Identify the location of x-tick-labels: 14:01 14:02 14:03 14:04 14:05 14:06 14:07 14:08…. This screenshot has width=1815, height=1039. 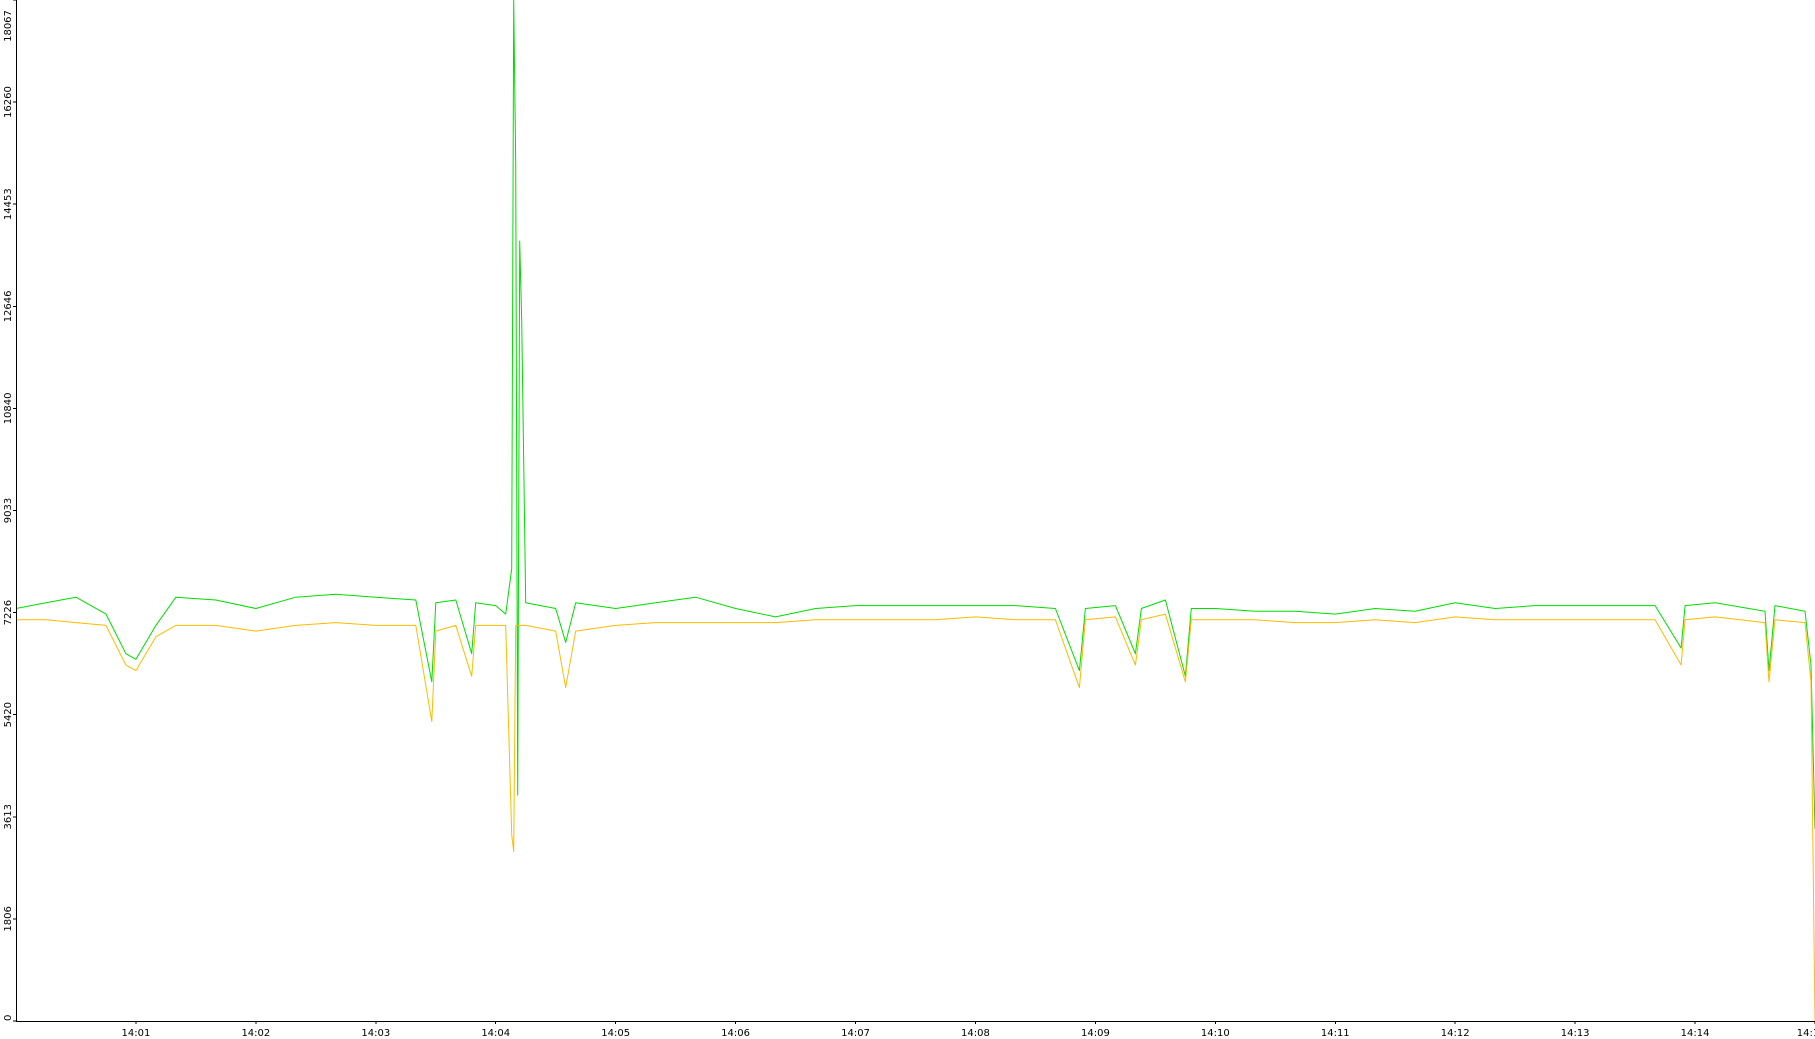
(968, 1030).